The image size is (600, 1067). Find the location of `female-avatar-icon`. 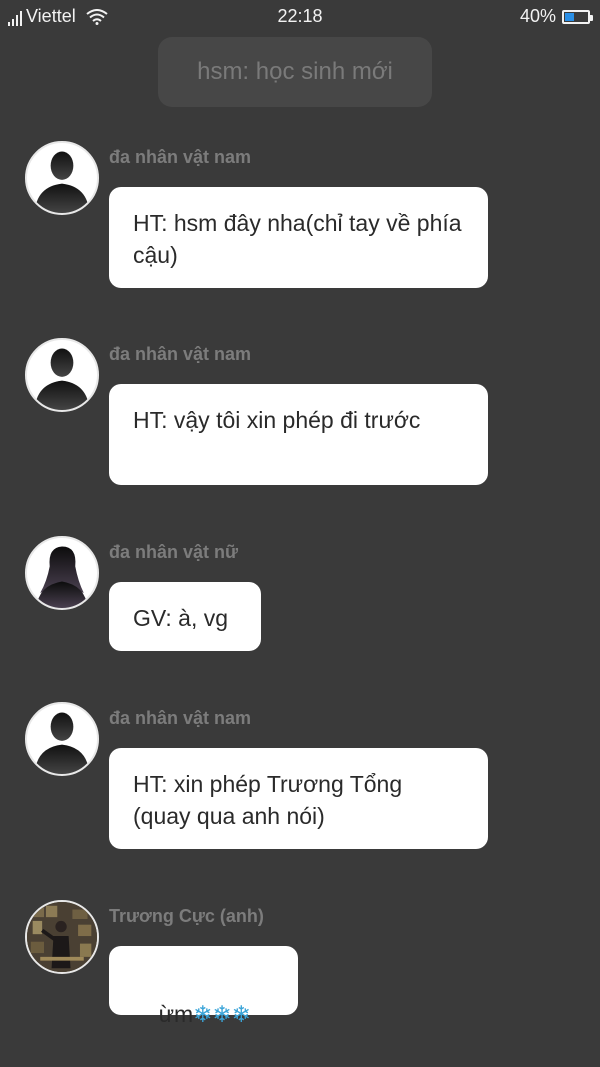

female-avatar-icon is located at coordinates (62, 573).